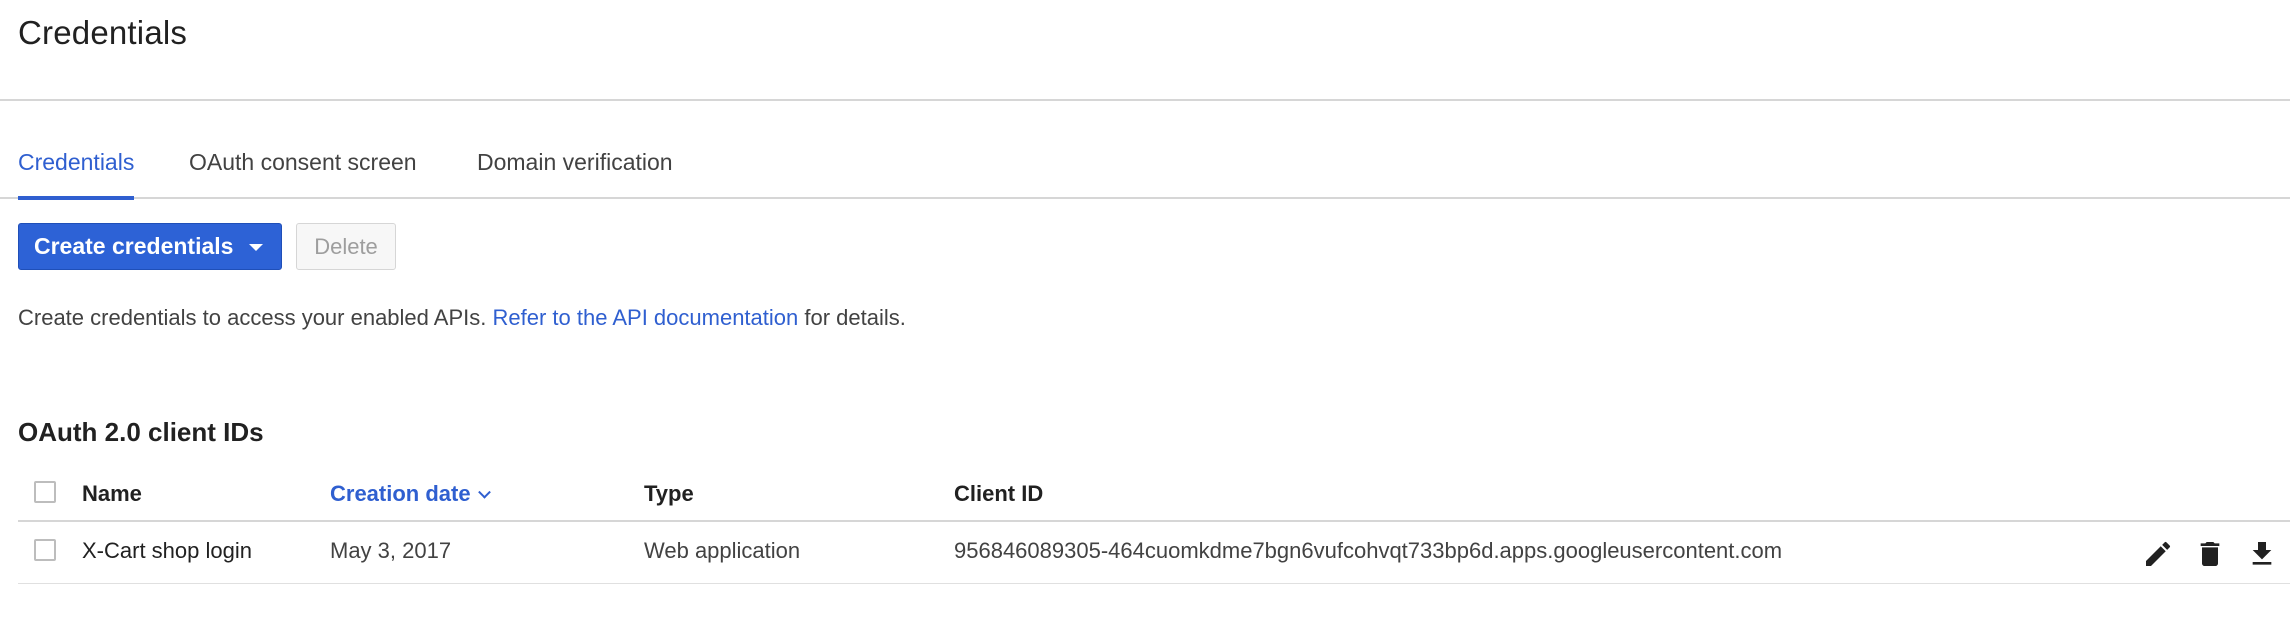  I want to click on column-header-creation-date-label: Creation date, so click(400, 493).